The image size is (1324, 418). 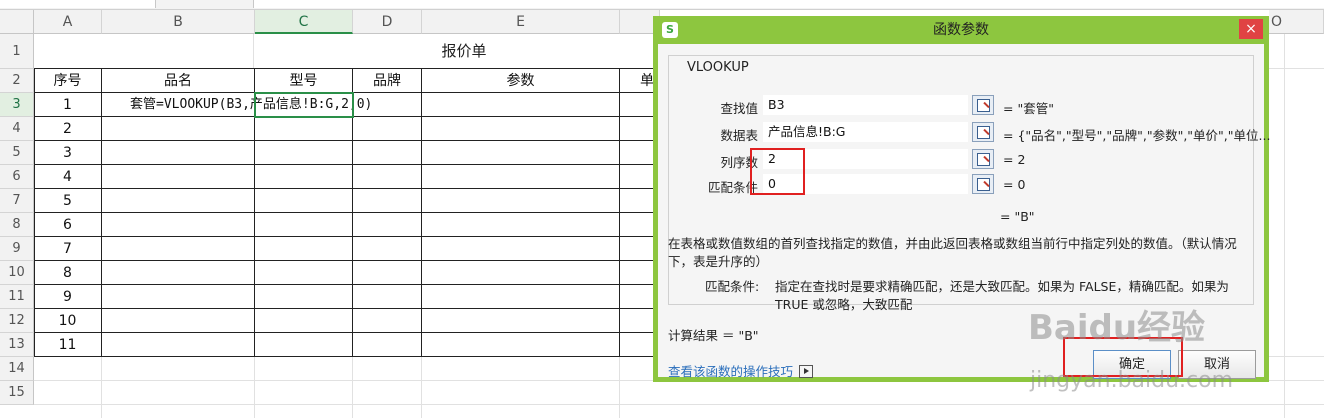 I want to click on arg-result-col-index: = 2, so click(x=1014, y=159).